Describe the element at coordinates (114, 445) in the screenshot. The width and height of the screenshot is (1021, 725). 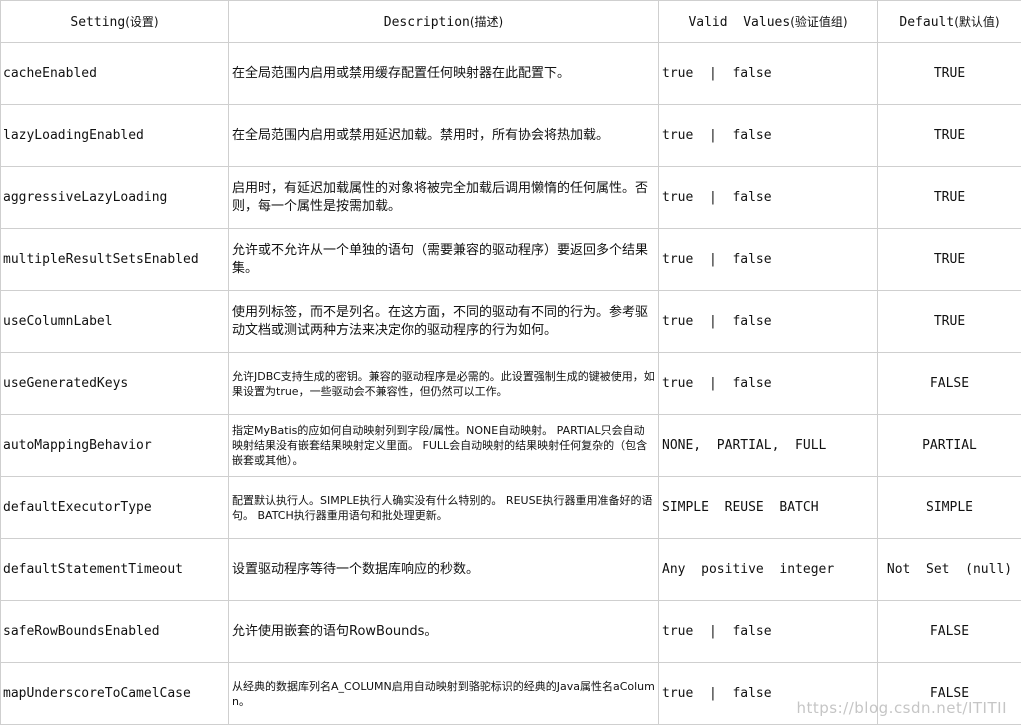
I see `setting-name: autoMappingBehavior` at that location.